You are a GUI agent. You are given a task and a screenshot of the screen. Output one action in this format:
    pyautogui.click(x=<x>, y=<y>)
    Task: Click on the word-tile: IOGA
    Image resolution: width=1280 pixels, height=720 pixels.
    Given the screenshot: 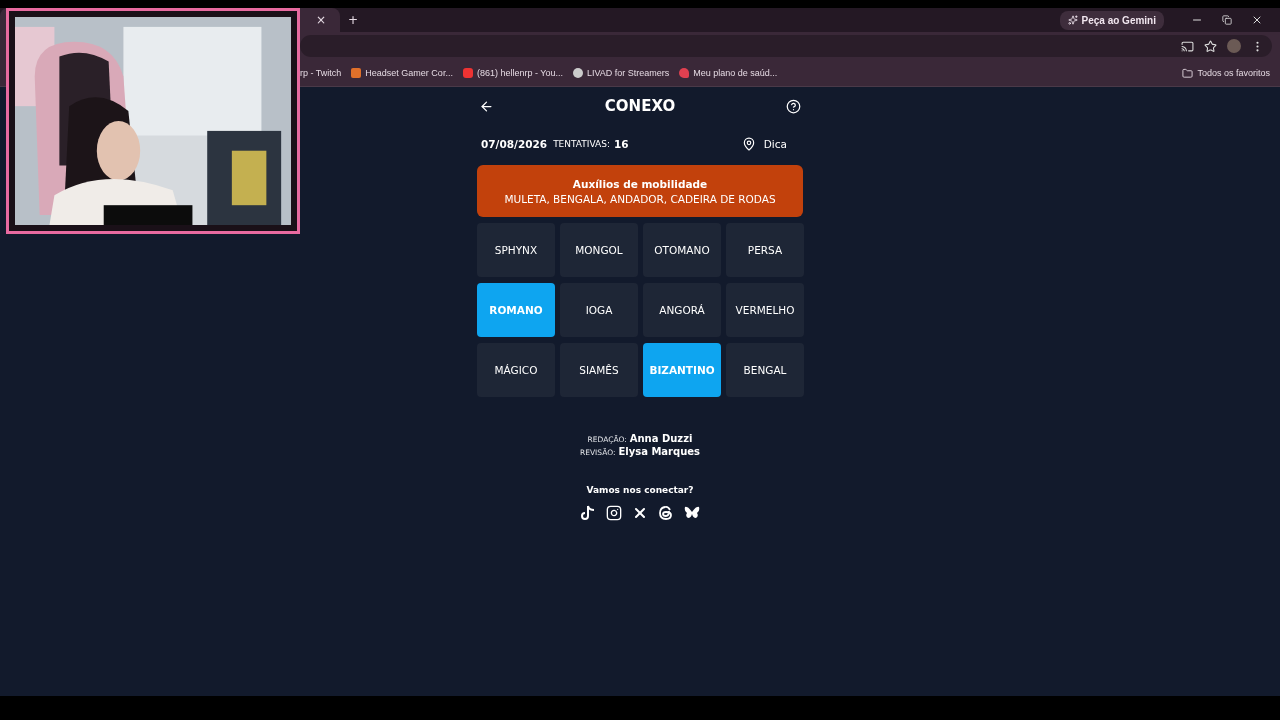 What is the action you would take?
    pyautogui.click(x=599, y=310)
    